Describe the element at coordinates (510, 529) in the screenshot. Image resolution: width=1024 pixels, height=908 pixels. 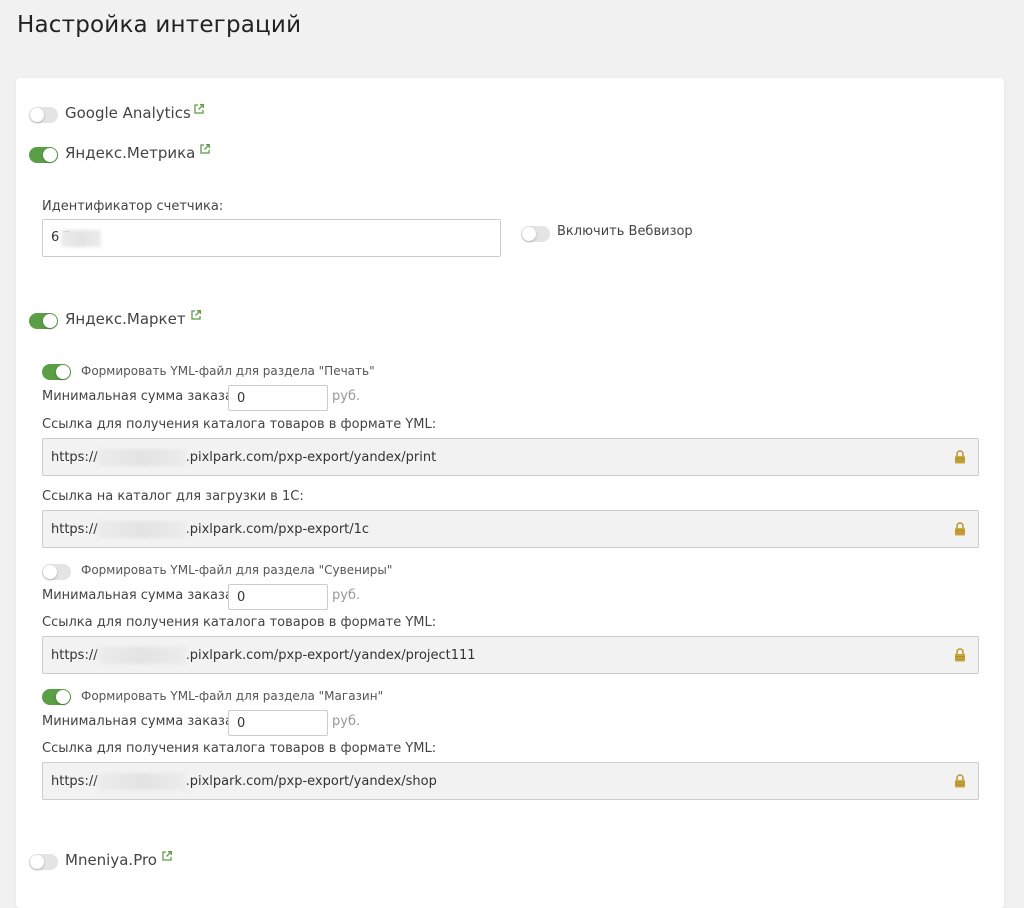
I see `print-1c-link-field: https:// .pixlpark.com/pxp-export/1c` at that location.